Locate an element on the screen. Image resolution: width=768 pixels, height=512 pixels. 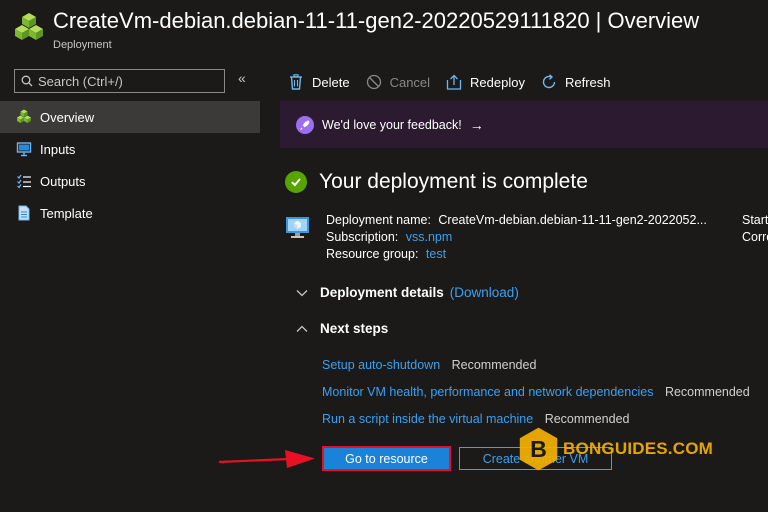
next-steps-section: Next steps is located at coordinates (342, 328).